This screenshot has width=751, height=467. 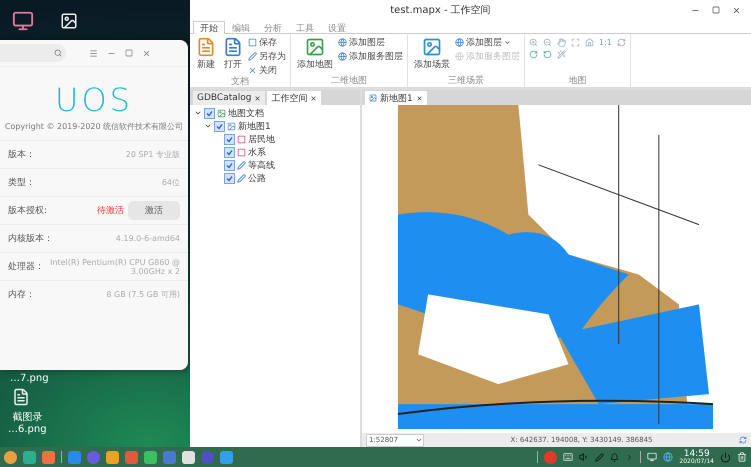 What do you see at coordinates (21, 294) in the screenshot?
I see `info-label: 内存：` at bounding box center [21, 294].